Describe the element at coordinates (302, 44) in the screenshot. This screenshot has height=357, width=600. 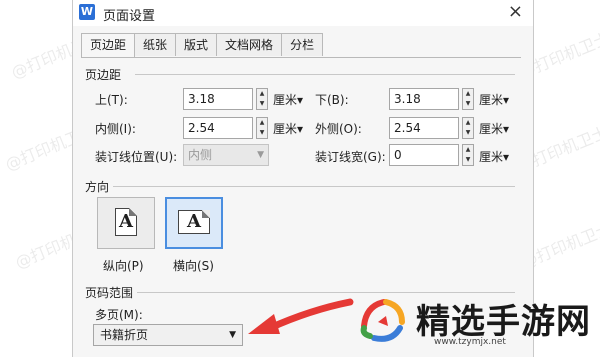
I see `tab-columns: 分栏` at that location.